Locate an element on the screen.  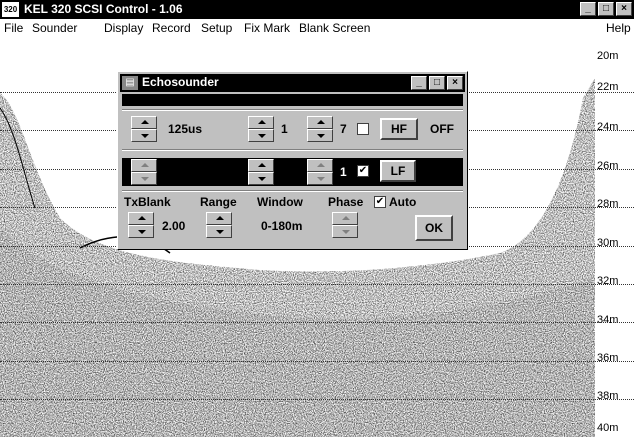
depth-label: 32m is located at coordinates (608, 281).